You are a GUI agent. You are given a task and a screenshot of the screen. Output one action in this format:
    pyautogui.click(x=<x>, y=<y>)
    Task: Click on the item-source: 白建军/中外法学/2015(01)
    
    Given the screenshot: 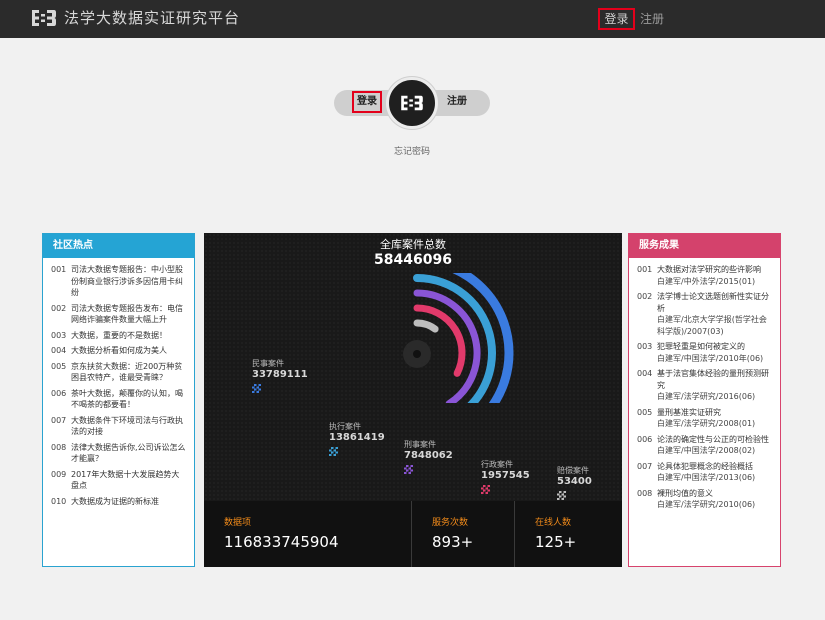 What is the action you would take?
    pyautogui.click(x=706, y=281)
    